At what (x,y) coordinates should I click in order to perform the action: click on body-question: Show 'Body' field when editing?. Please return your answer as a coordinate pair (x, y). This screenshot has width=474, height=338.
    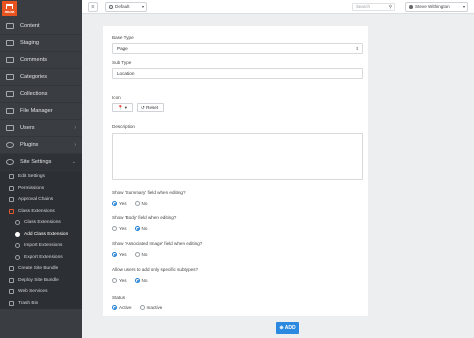
    Looking at the image, I should click on (144, 217).